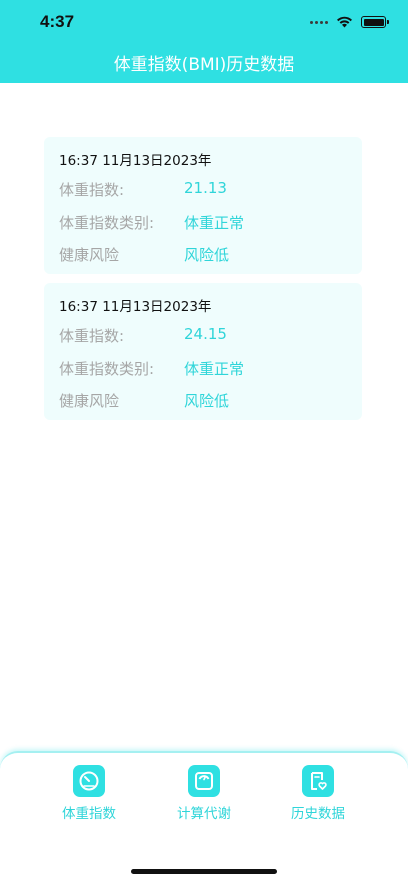 Image resolution: width=408 pixels, height=883 pixels. What do you see at coordinates (204, 781) in the screenshot?
I see `scale-icon` at bounding box center [204, 781].